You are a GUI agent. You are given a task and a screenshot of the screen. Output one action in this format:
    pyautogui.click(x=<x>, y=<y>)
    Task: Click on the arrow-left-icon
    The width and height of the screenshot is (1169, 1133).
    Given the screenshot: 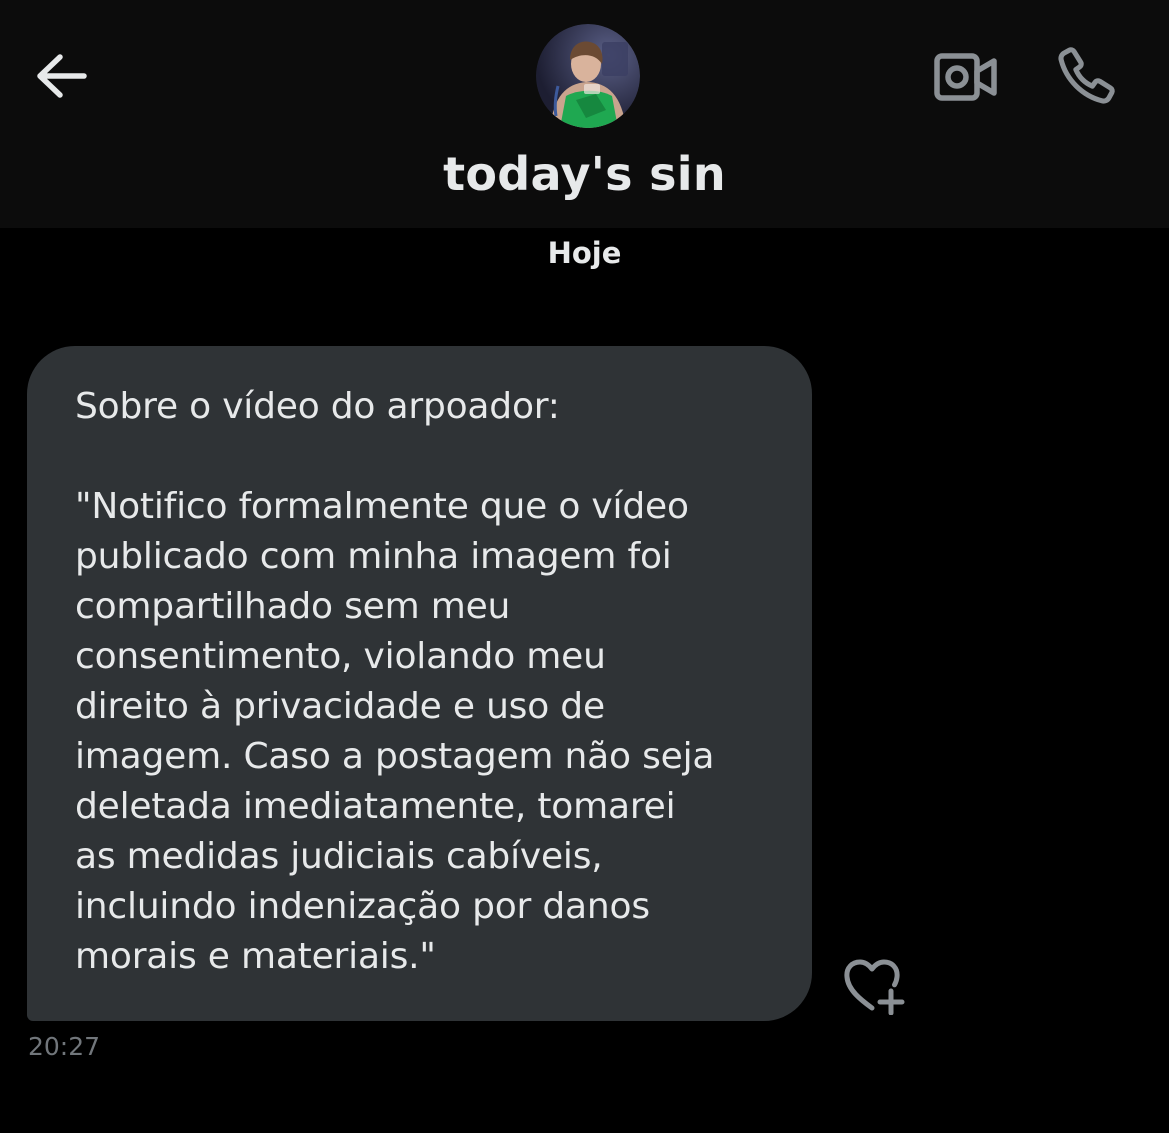 What is the action you would take?
    pyautogui.click(x=62, y=76)
    